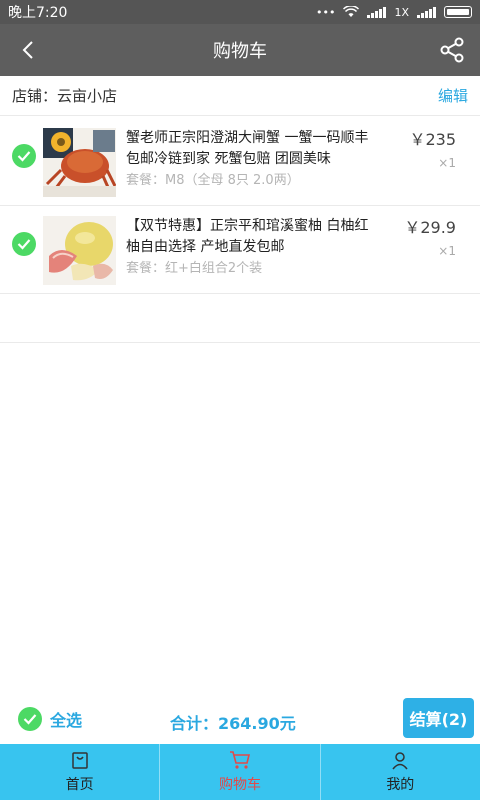 The height and width of the screenshot is (800, 480). What do you see at coordinates (240, 12) in the screenshot?
I see `status-bar: 晚上7:20 ••• 1X` at bounding box center [240, 12].